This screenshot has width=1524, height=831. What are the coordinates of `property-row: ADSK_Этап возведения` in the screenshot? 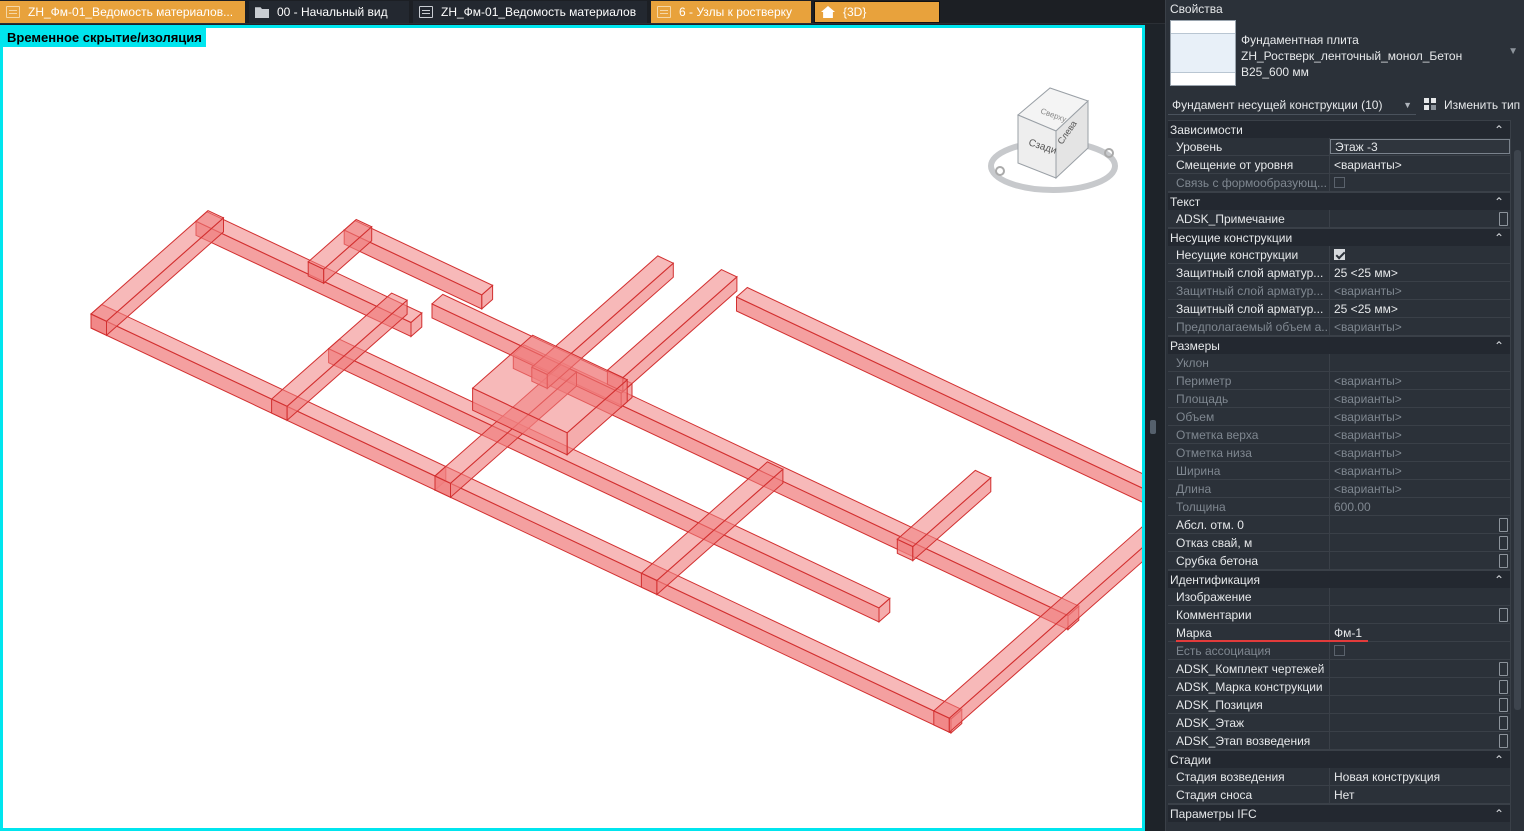 It's located at (1339, 741).